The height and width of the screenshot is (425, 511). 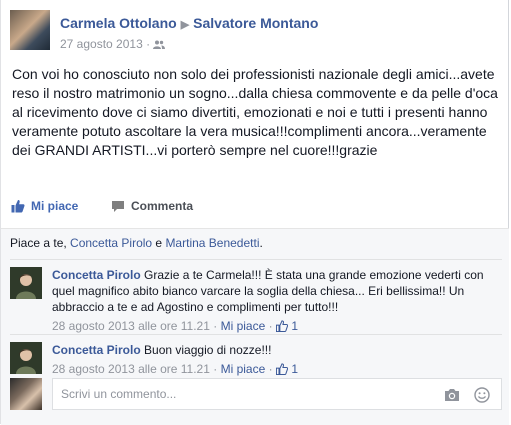 I want to click on target-name: Salvatore Montano, so click(x=255, y=23).